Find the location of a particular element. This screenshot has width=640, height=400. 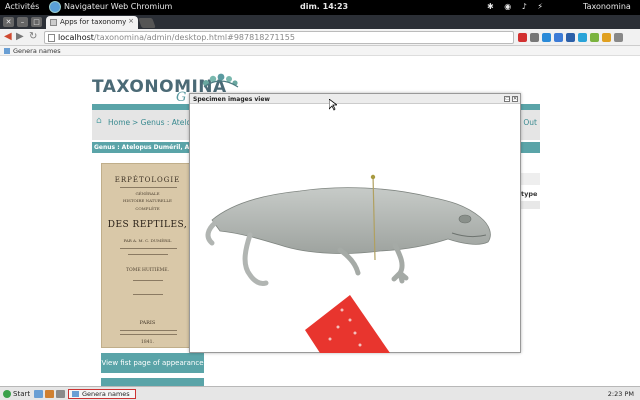

reload-icon: ↻ is located at coordinates (33, 36).